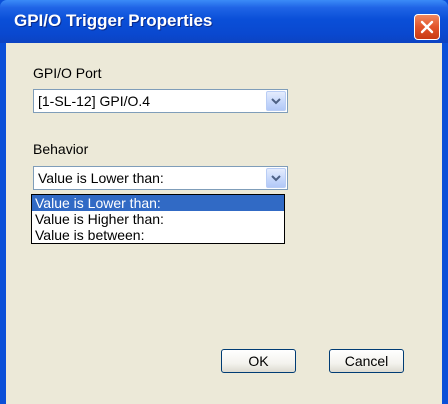  I want to click on close-icon, so click(427, 27).